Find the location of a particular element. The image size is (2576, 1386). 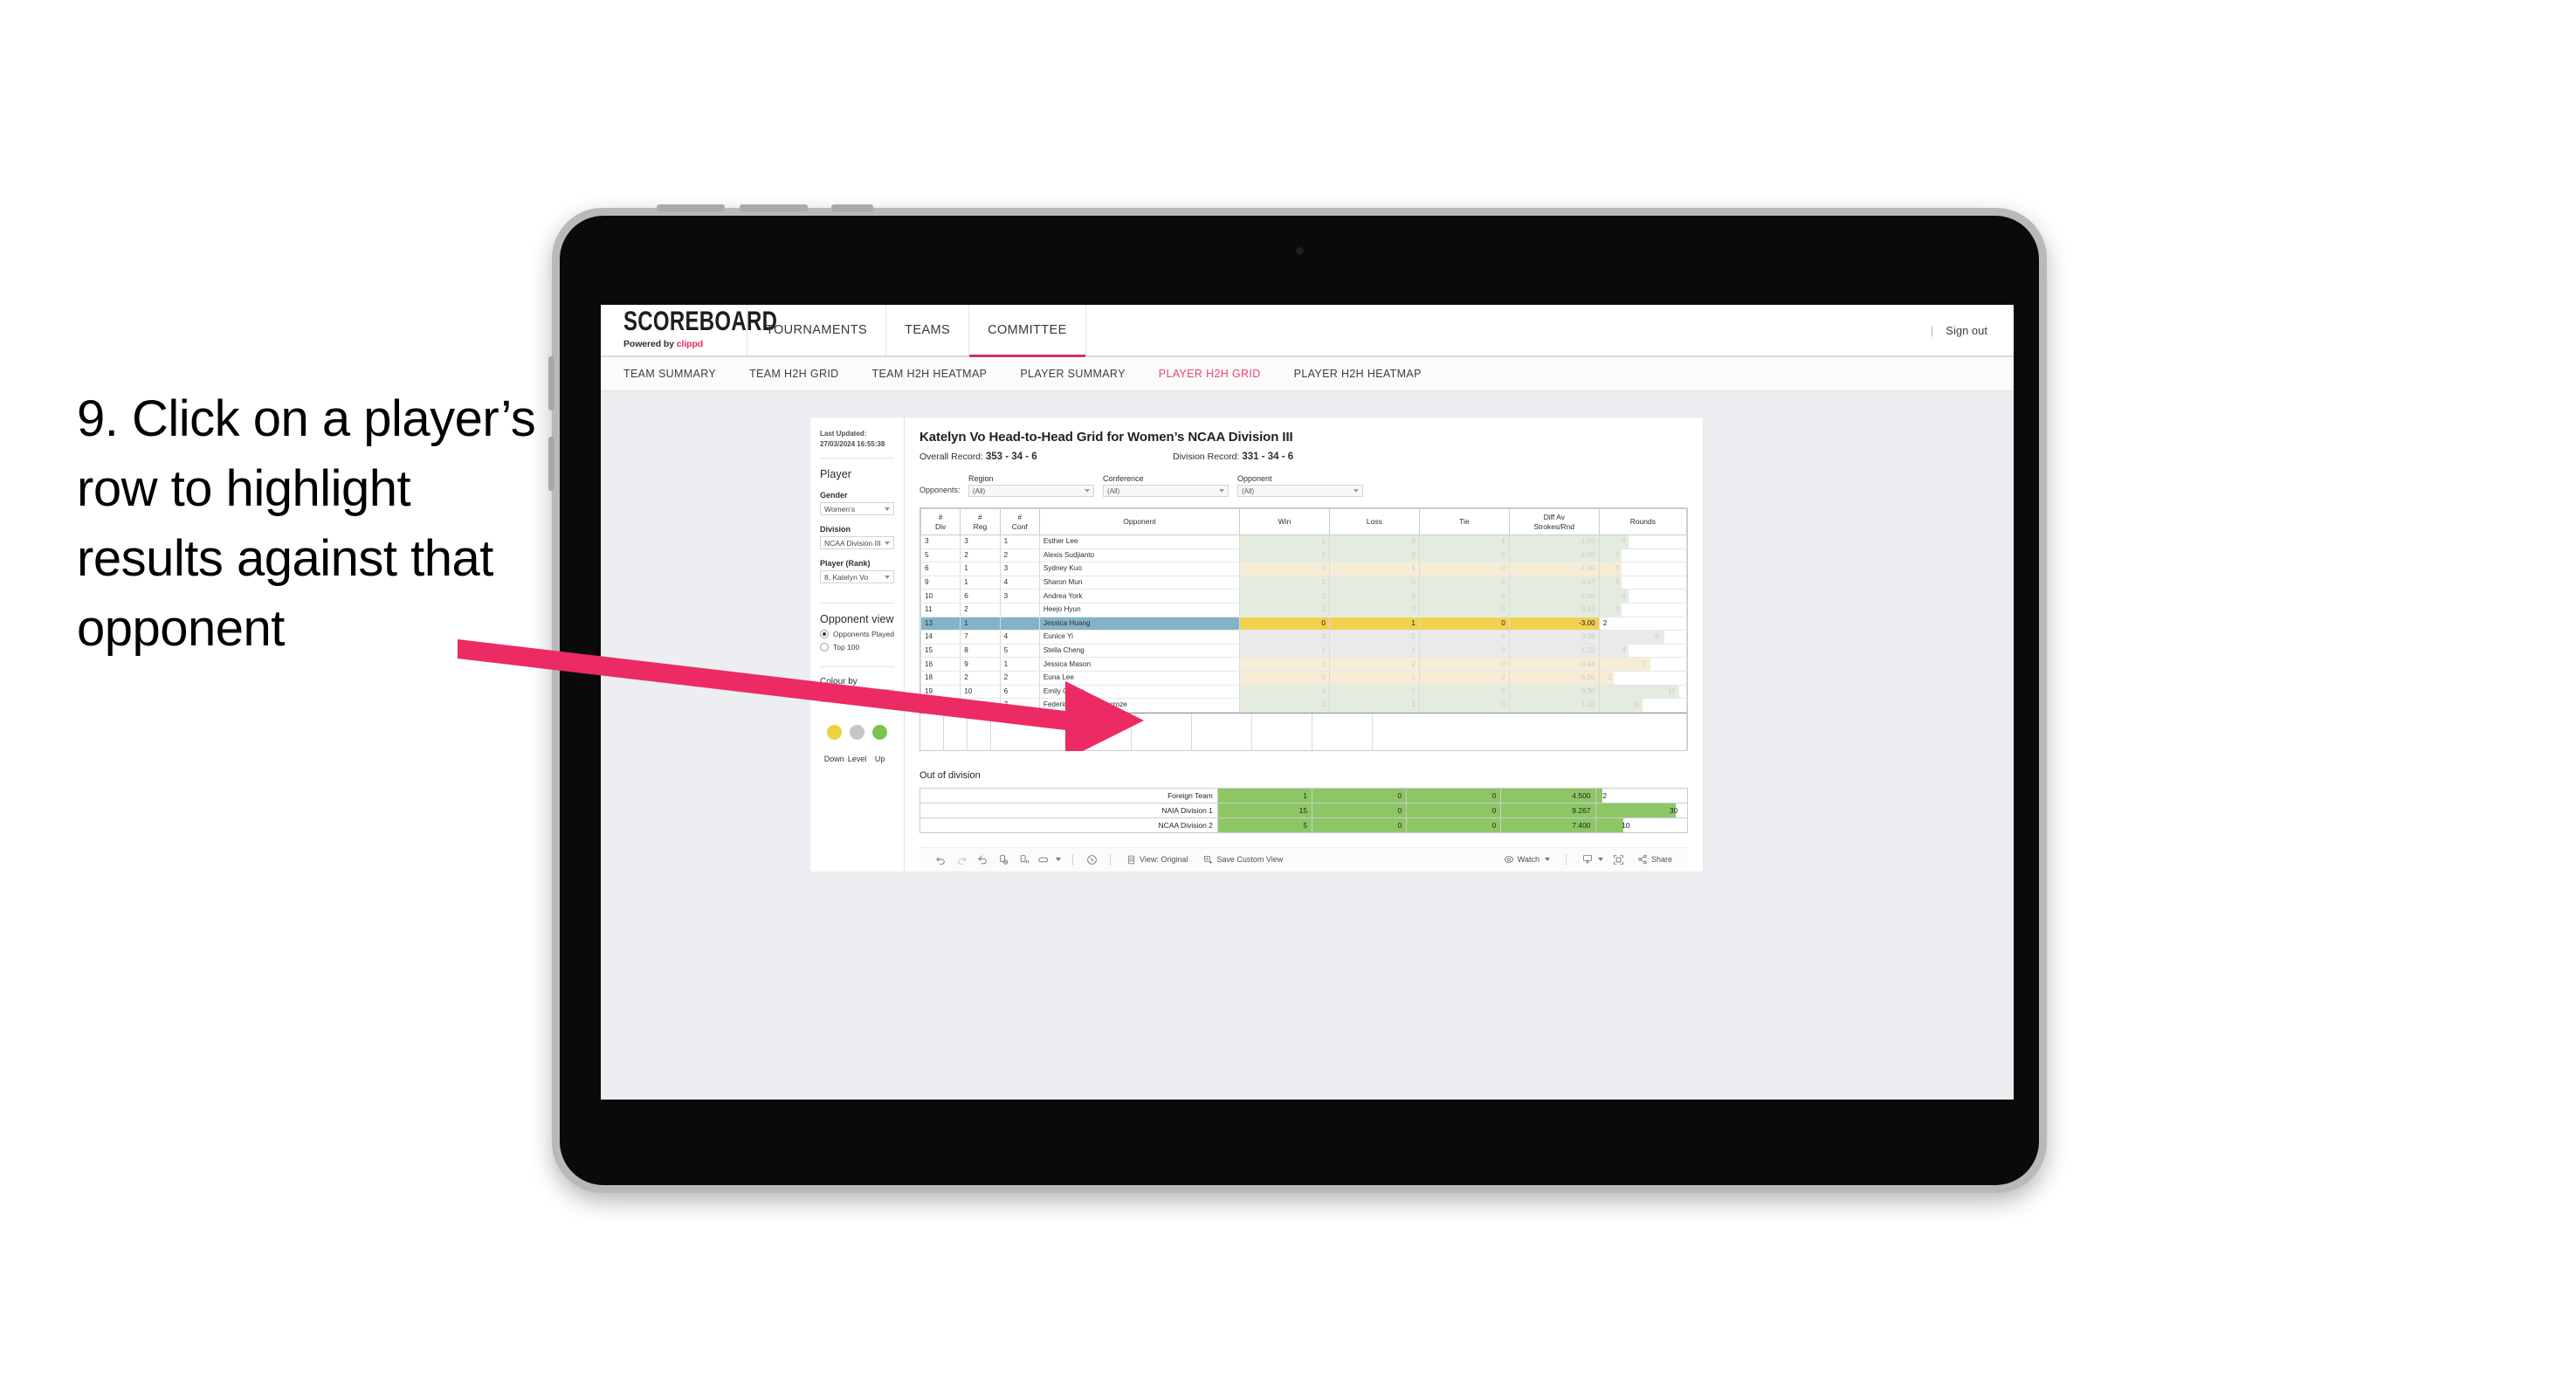

conference-select: (All) is located at coordinates (1166, 491).